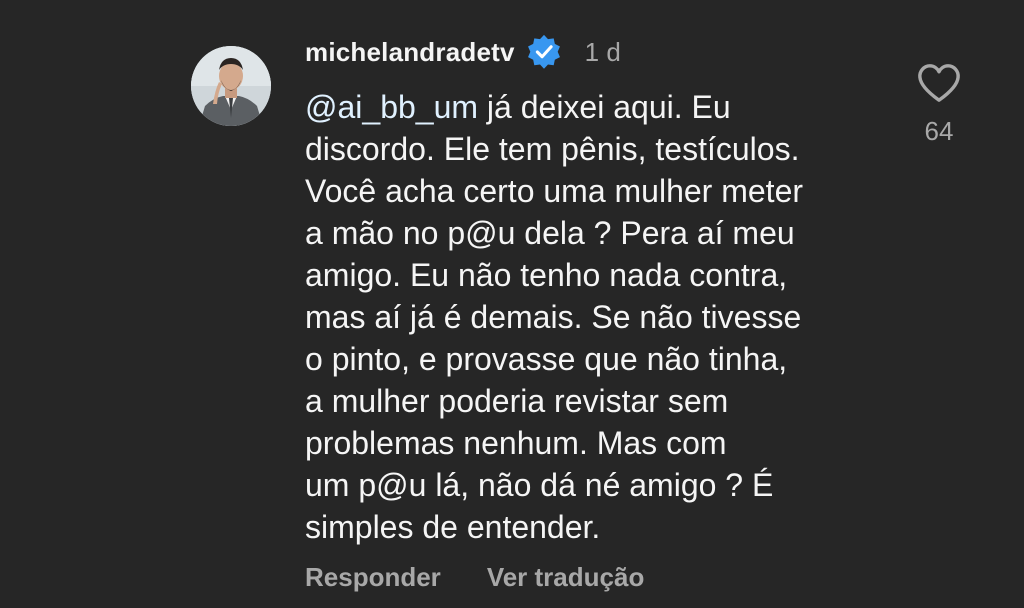  I want to click on comment-line: simples de entender., so click(453, 527).